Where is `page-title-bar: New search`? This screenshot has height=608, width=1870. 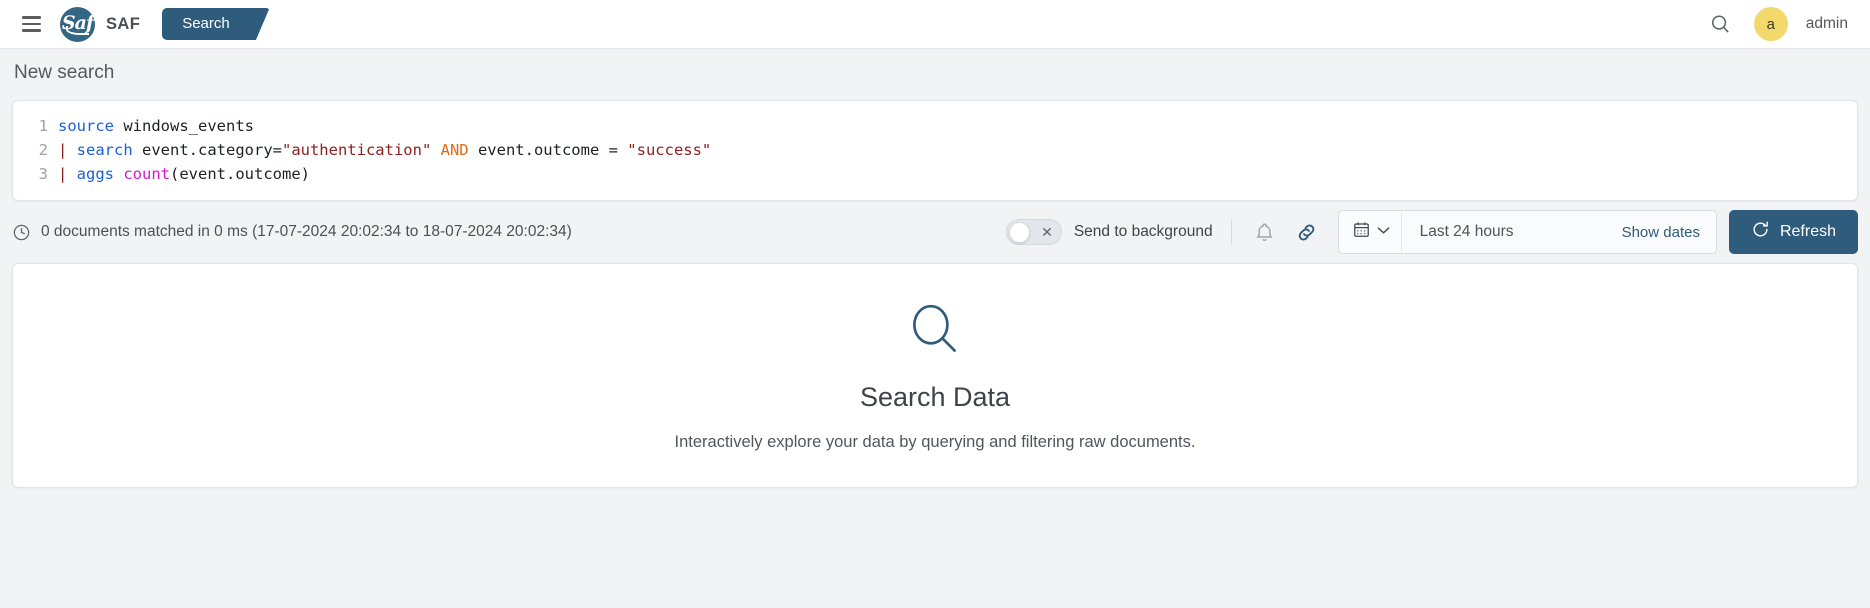 page-title-bar: New search is located at coordinates (935, 73).